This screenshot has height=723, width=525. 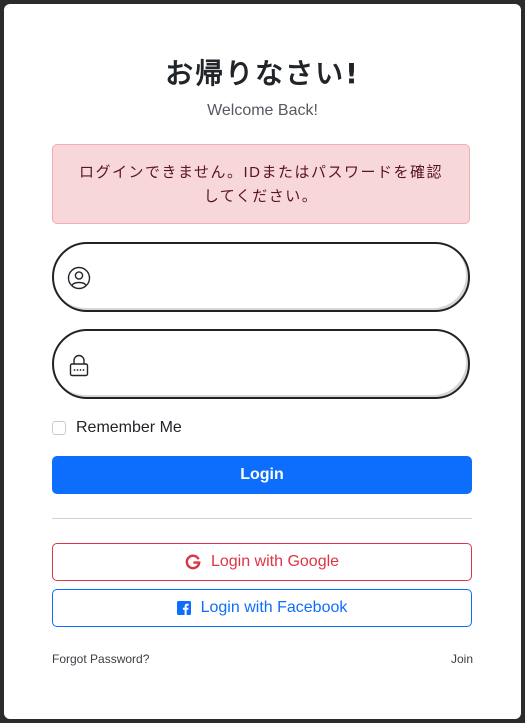 What do you see at coordinates (79, 278) in the screenshot?
I see `user-circle-icon` at bounding box center [79, 278].